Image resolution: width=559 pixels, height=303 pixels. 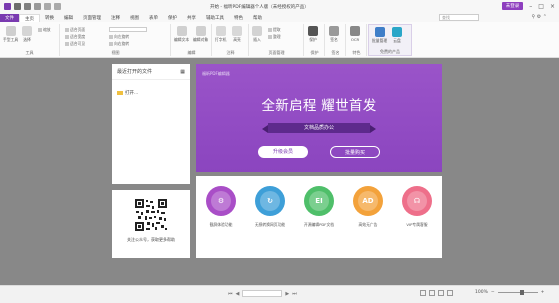 What do you see at coordinates (552, 6) in the screenshot?
I see `close-icon: ×` at bounding box center [552, 6].